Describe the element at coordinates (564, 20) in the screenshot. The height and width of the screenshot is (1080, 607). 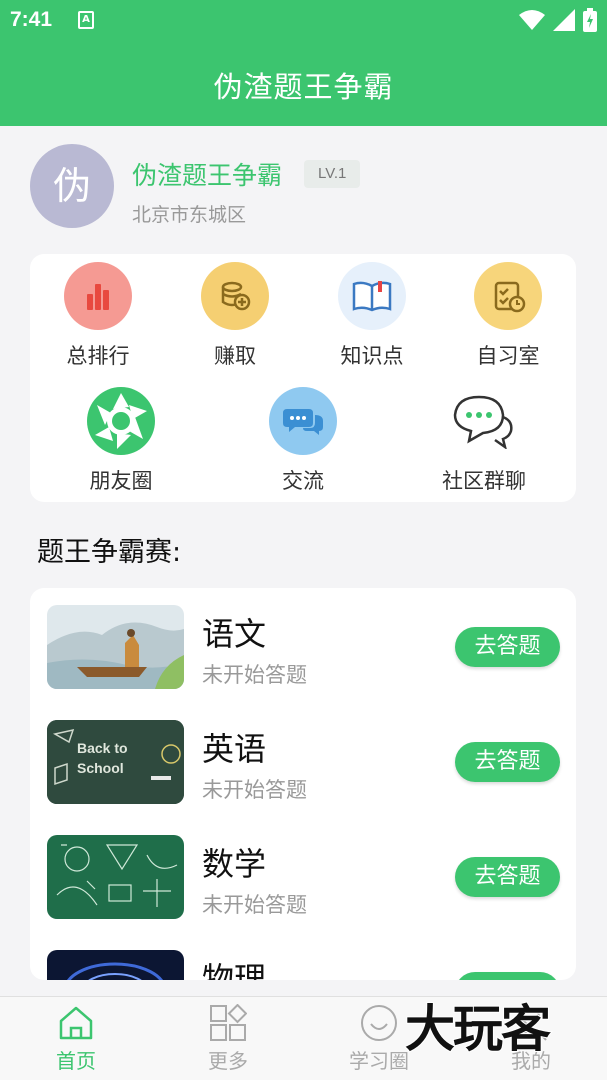
I see `signal-icon` at that location.